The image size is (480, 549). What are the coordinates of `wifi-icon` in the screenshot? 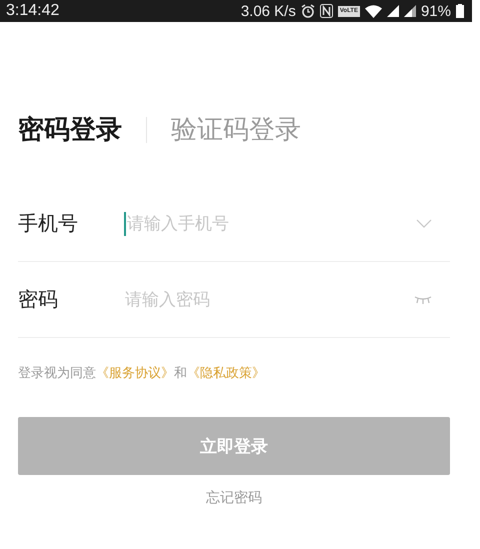 It's located at (373, 11).